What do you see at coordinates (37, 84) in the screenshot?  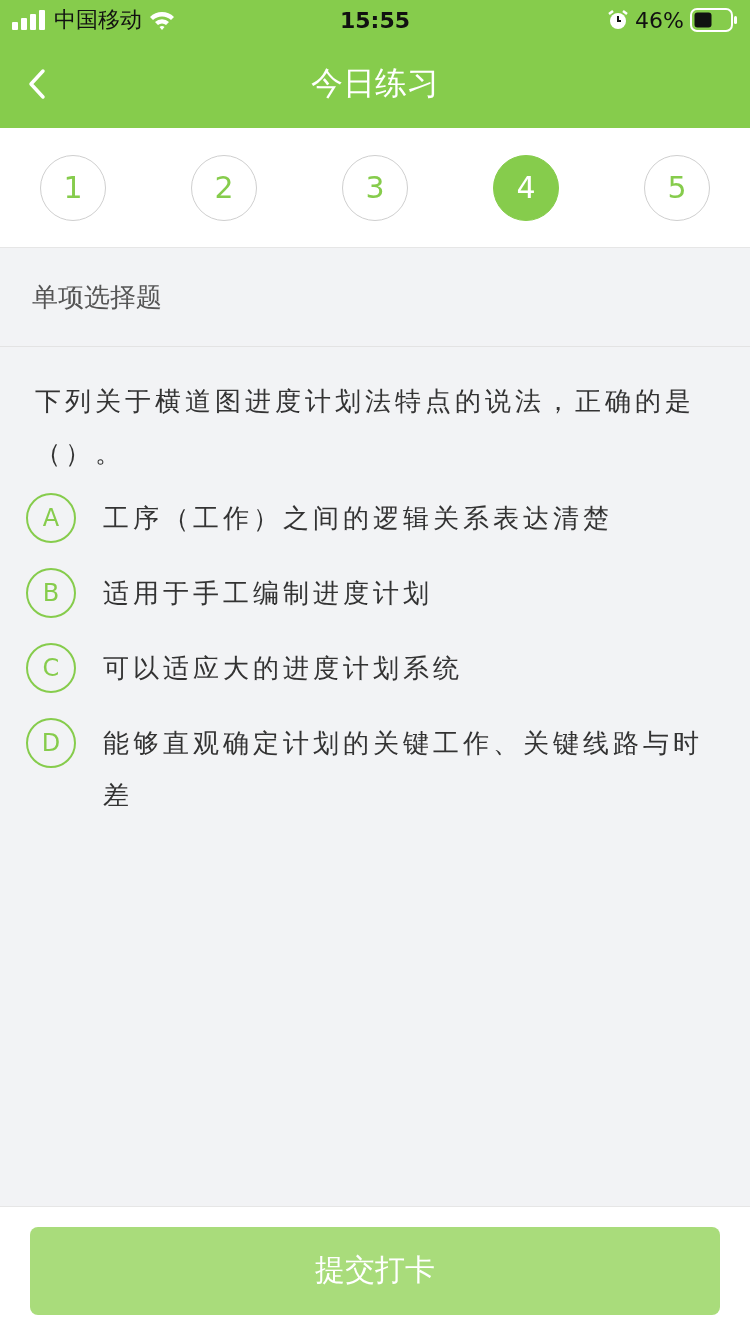 I see `back-icon` at bounding box center [37, 84].